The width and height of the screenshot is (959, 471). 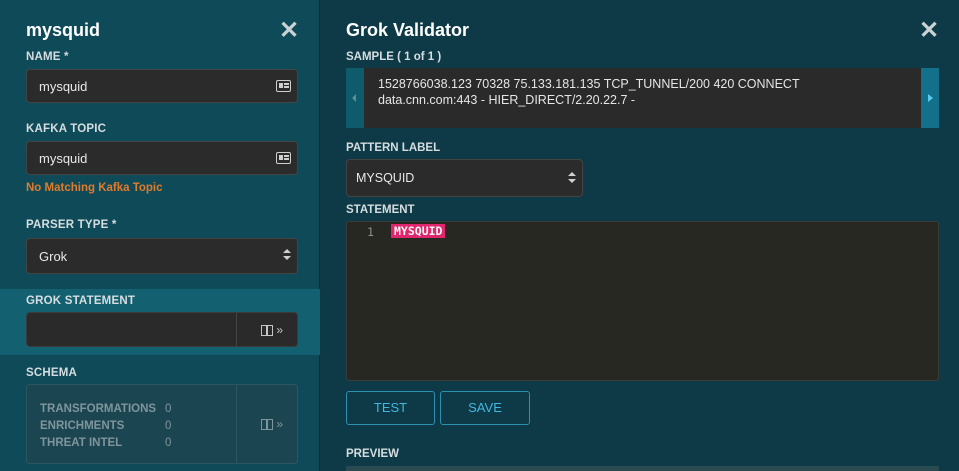 I want to click on chevron-right-icon, so click(x=930, y=98).